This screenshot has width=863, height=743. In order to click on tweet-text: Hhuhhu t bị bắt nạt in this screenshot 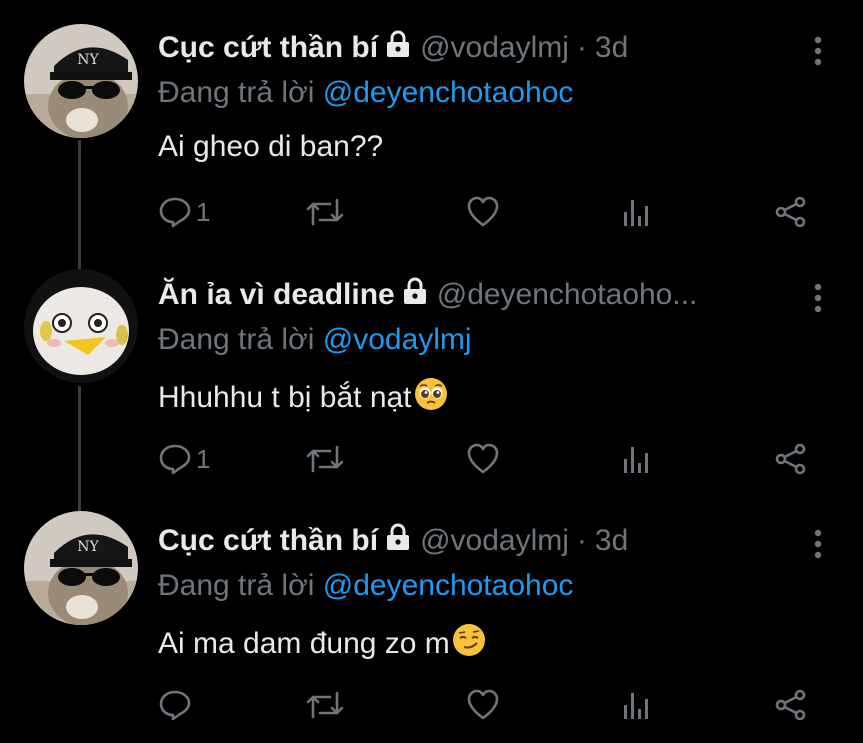, I will do `click(303, 398)`.